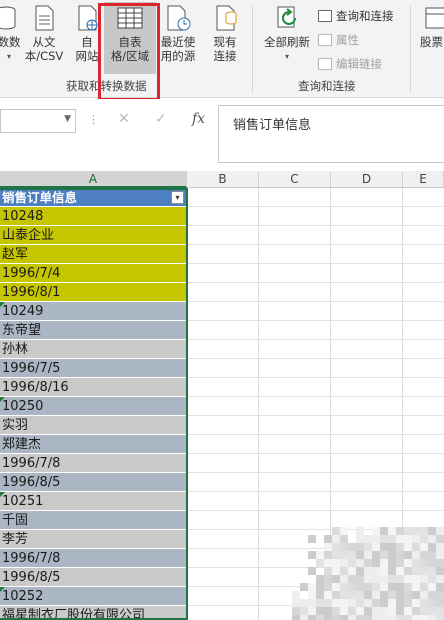  What do you see at coordinates (44, 33) in the screenshot?
I see `from-text-csv-button: 从文 本/CSV` at bounding box center [44, 33].